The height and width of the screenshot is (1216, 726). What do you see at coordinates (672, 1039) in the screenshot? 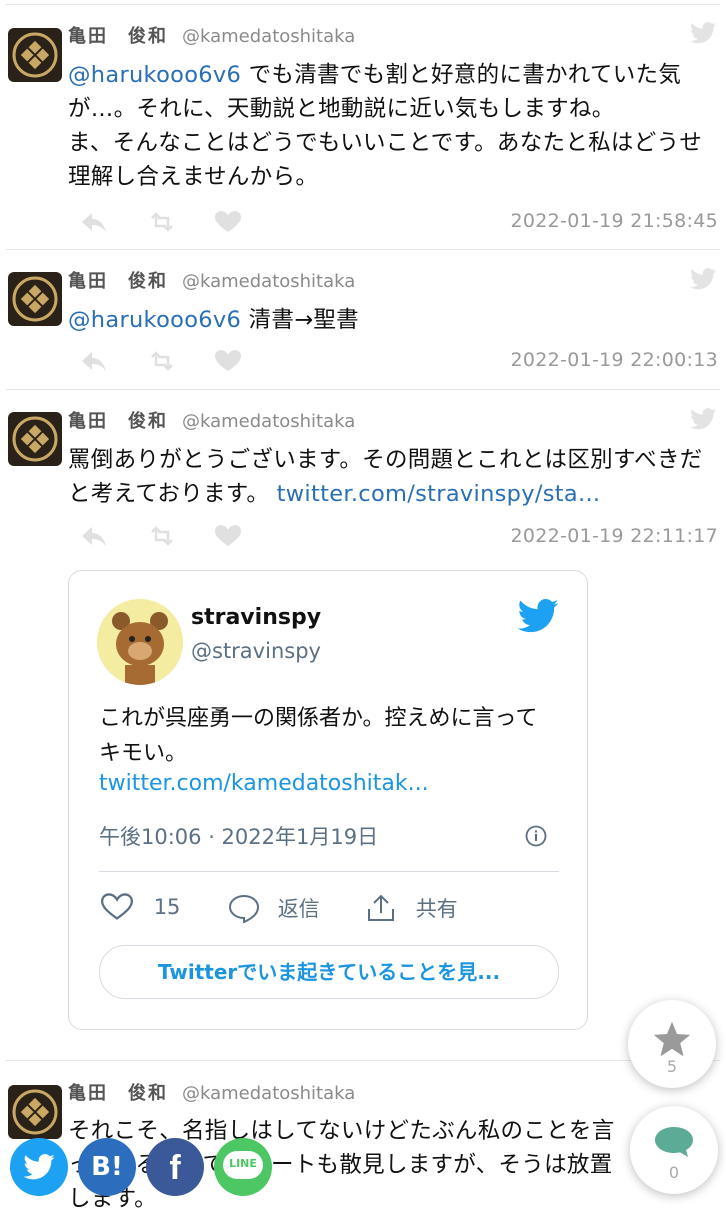
I see `star-icon` at bounding box center [672, 1039].